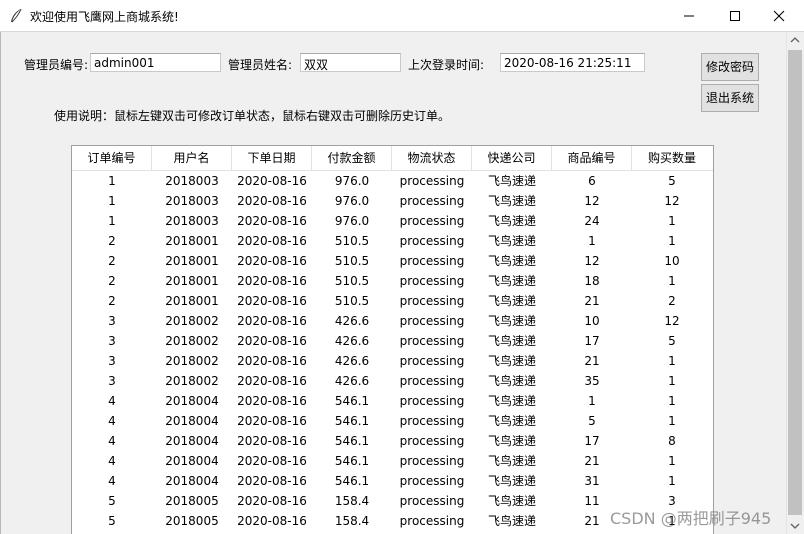  What do you see at coordinates (350, 62) in the screenshot?
I see `admin-name-field: 双双` at bounding box center [350, 62].